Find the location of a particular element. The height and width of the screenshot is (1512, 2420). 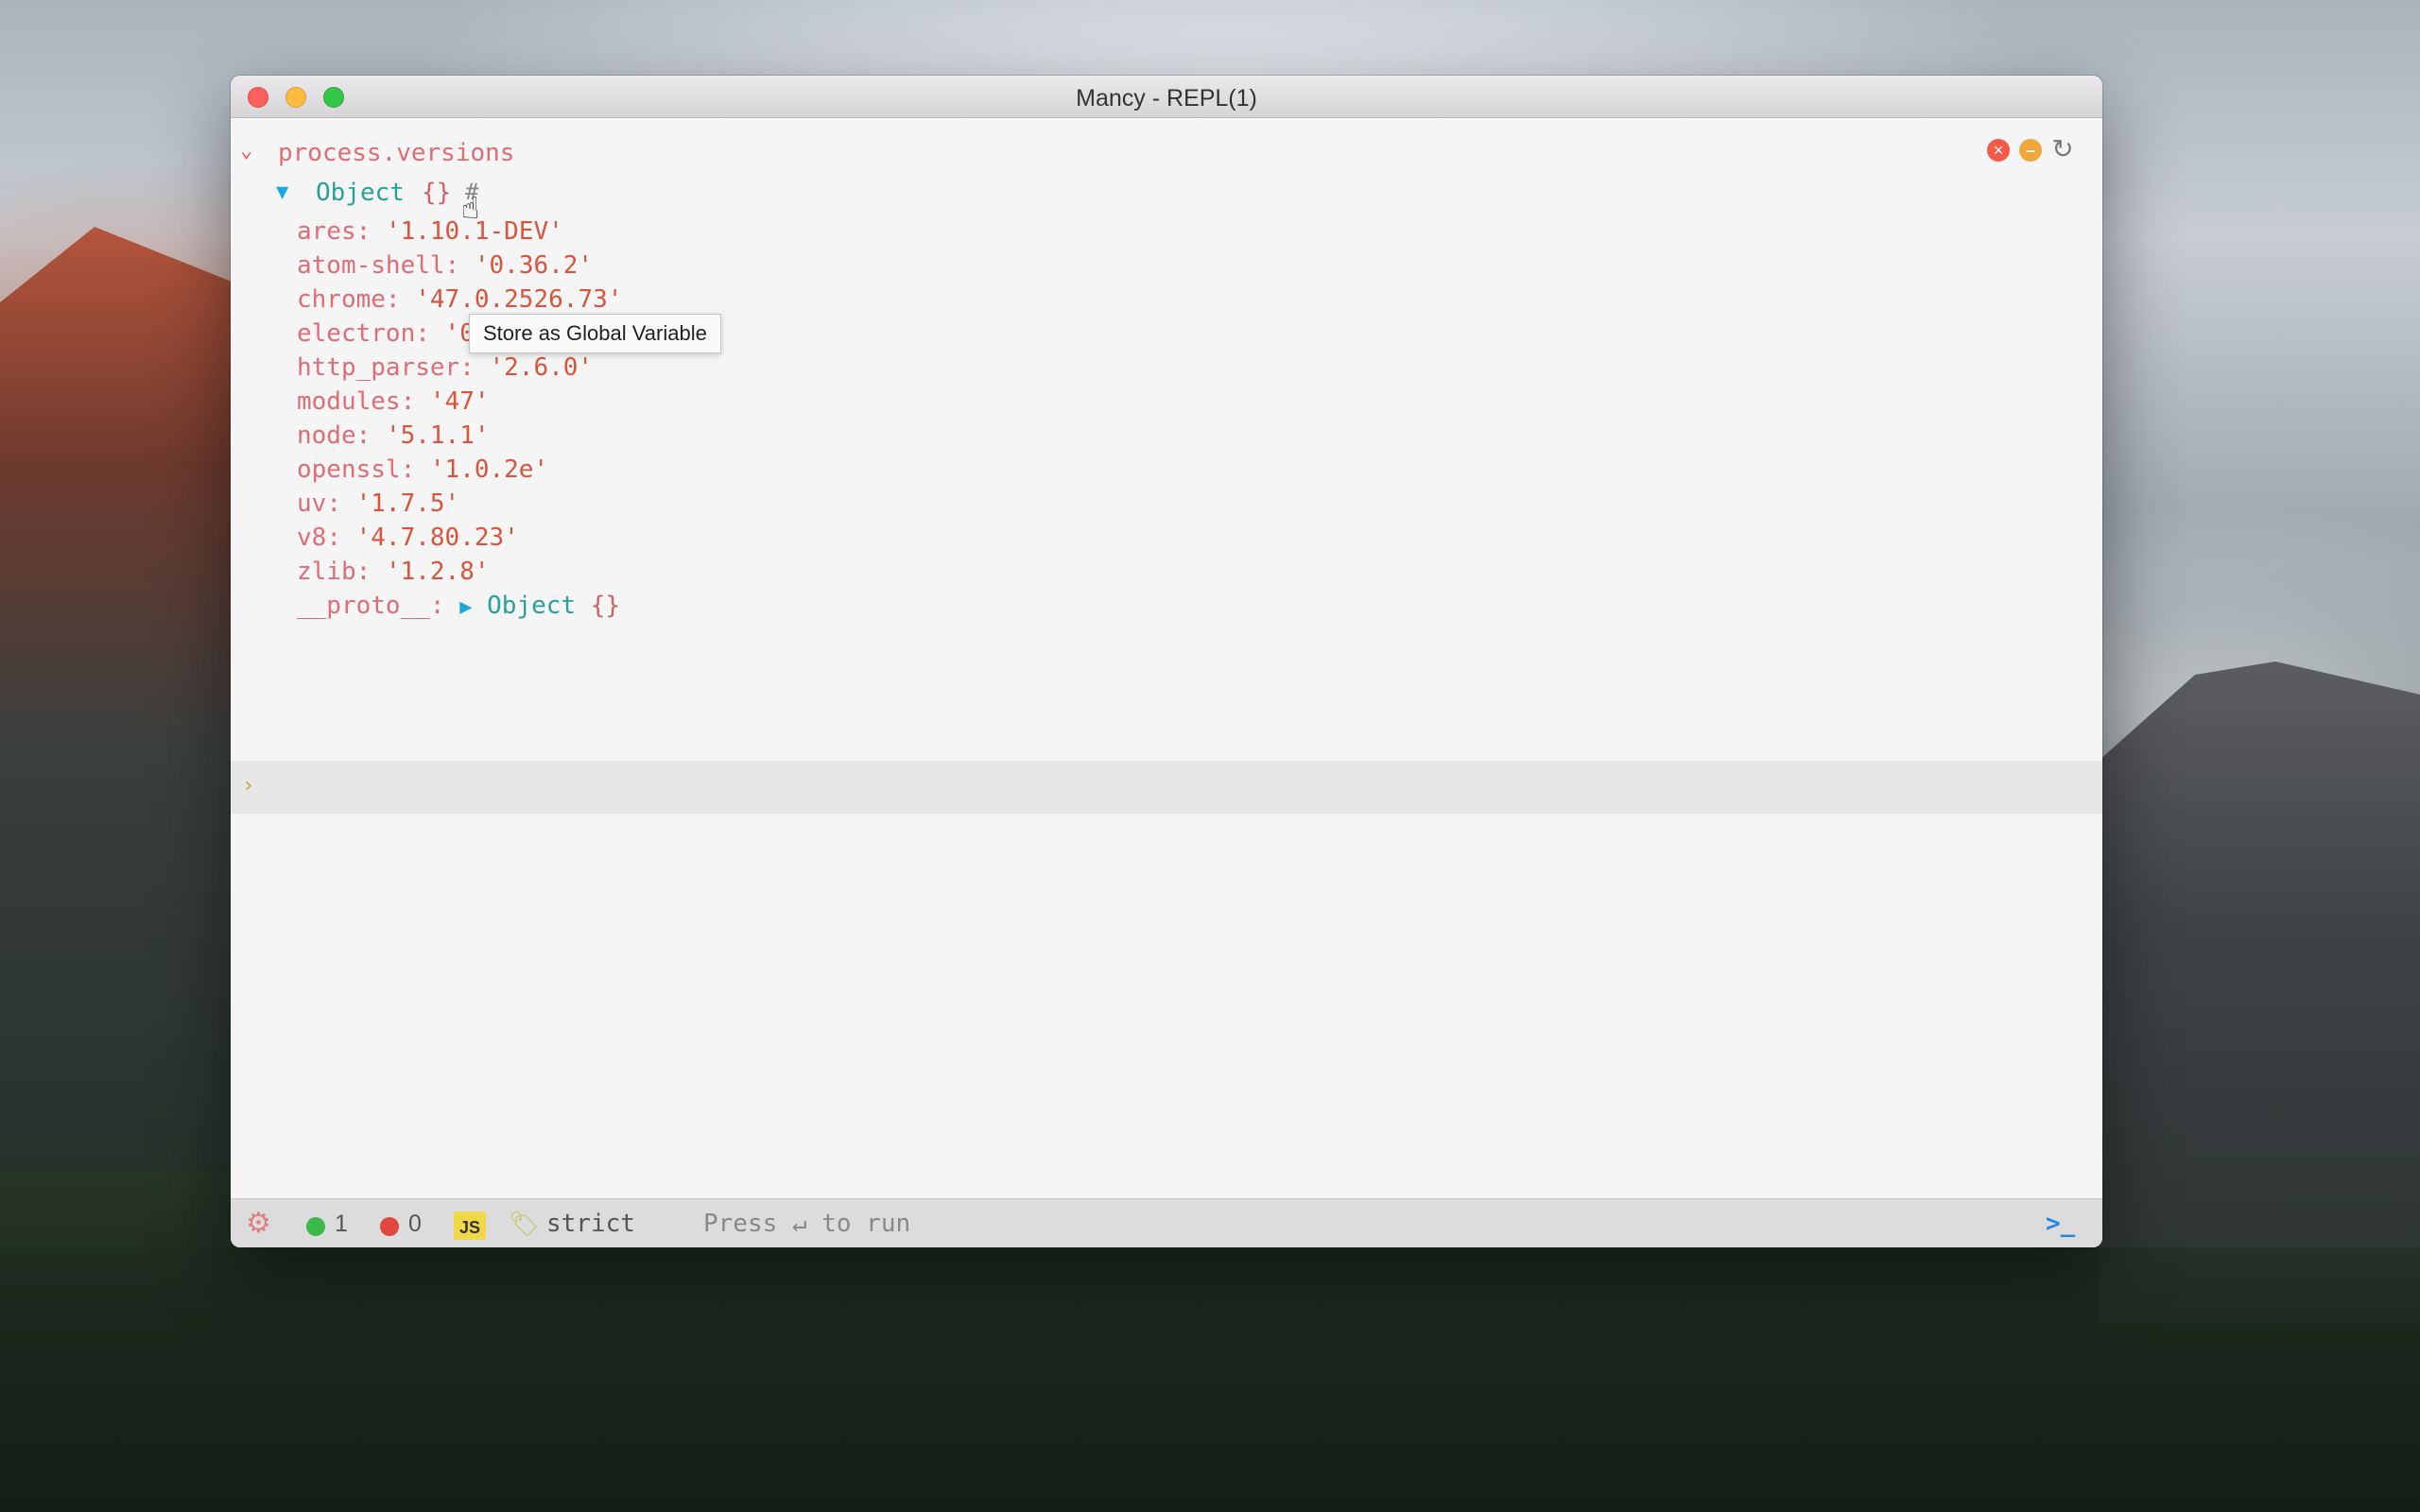

property-row: chrome: '47.0.2526.73' is located at coordinates (460, 299).